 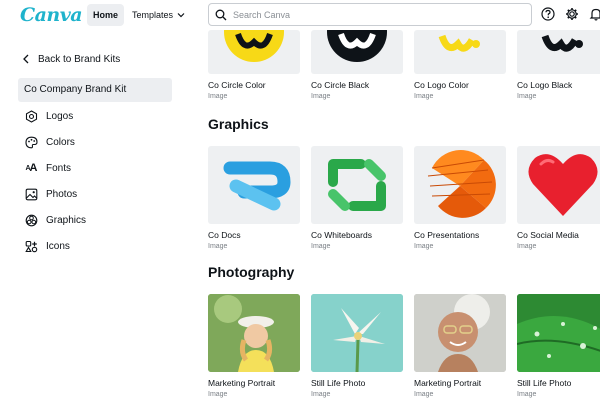 What do you see at coordinates (31, 246) in the screenshot?
I see `icons-icon` at bounding box center [31, 246].